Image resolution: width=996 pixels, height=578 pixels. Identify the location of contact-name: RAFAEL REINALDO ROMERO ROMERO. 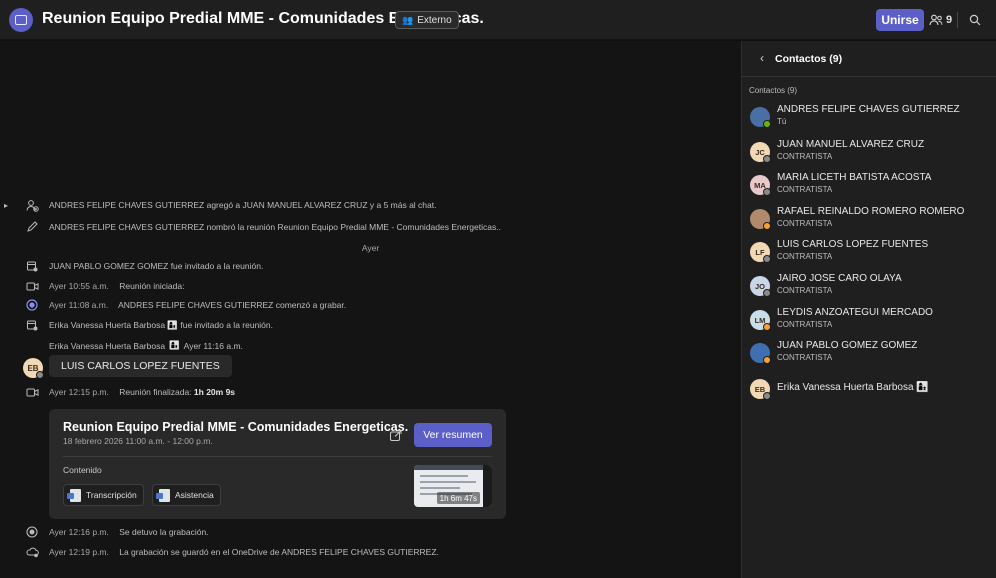
(871, 211).